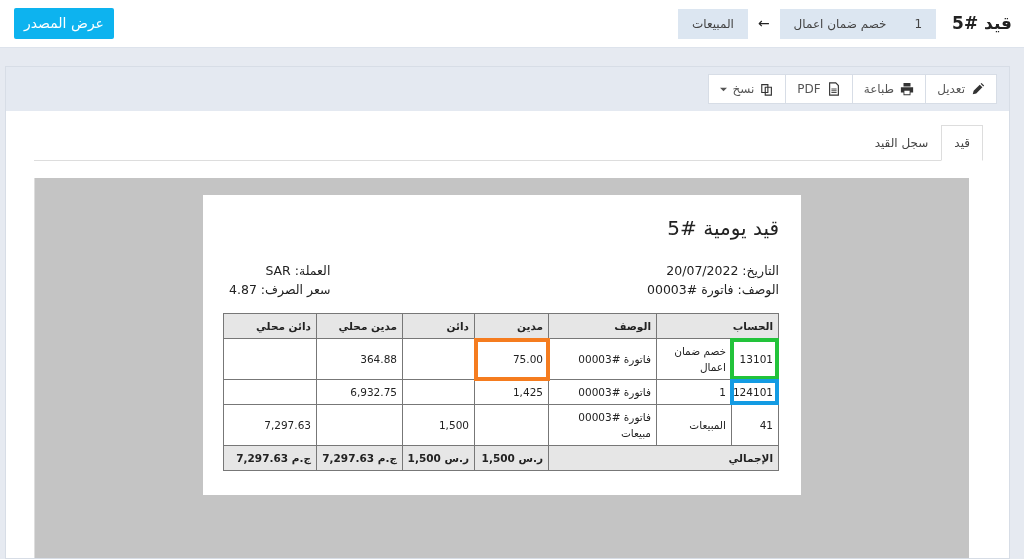 The width and height of the screenshot is (1024, 559). What do you see at coordinates (270, 326) in the screenshot?
I see `column-header: دائن محلي` at bounding box center [270, 326].